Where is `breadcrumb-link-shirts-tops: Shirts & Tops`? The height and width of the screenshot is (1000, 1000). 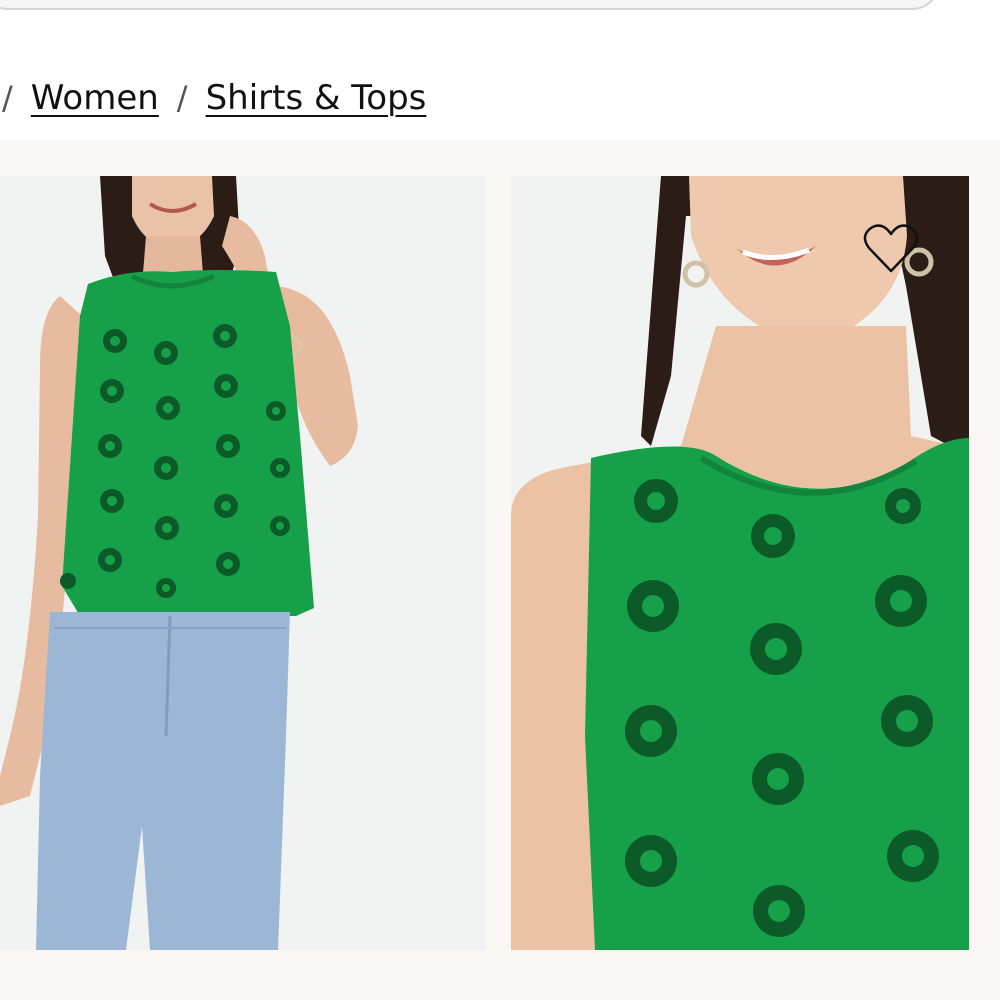 breadcrumb-link-shirts-tops: Shirts & Tops is located at coordinates (316, 98).